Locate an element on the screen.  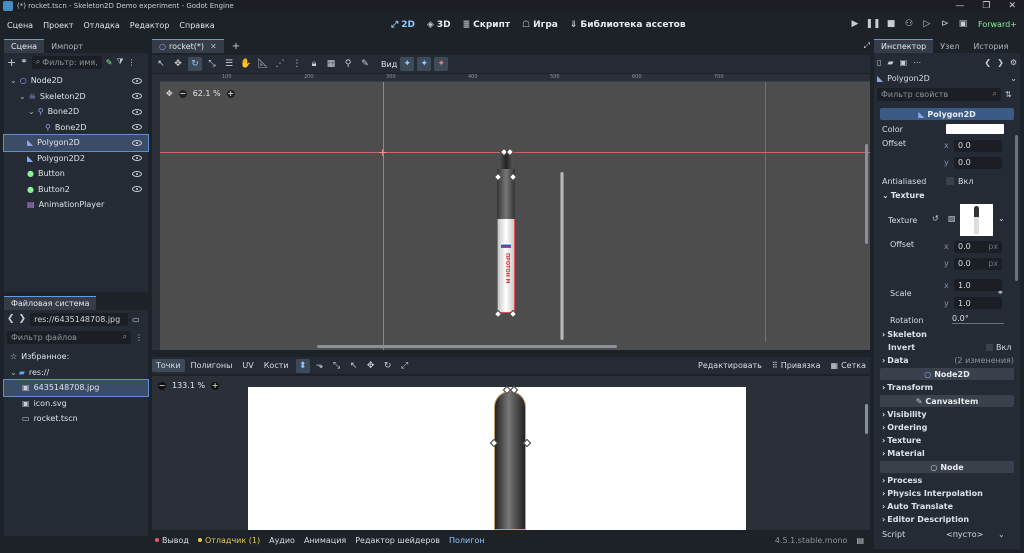
workspace-3: ≣ Скрипт is located at coordinates (486, 25).